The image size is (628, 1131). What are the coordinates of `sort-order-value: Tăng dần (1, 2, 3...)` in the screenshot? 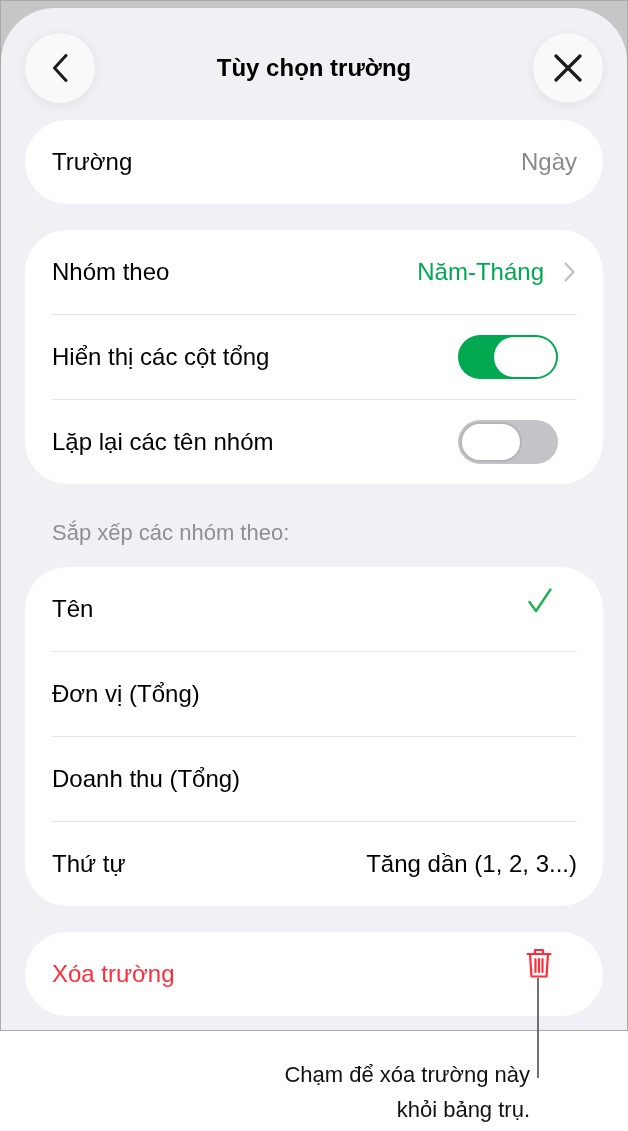 It's located at (471, 864).